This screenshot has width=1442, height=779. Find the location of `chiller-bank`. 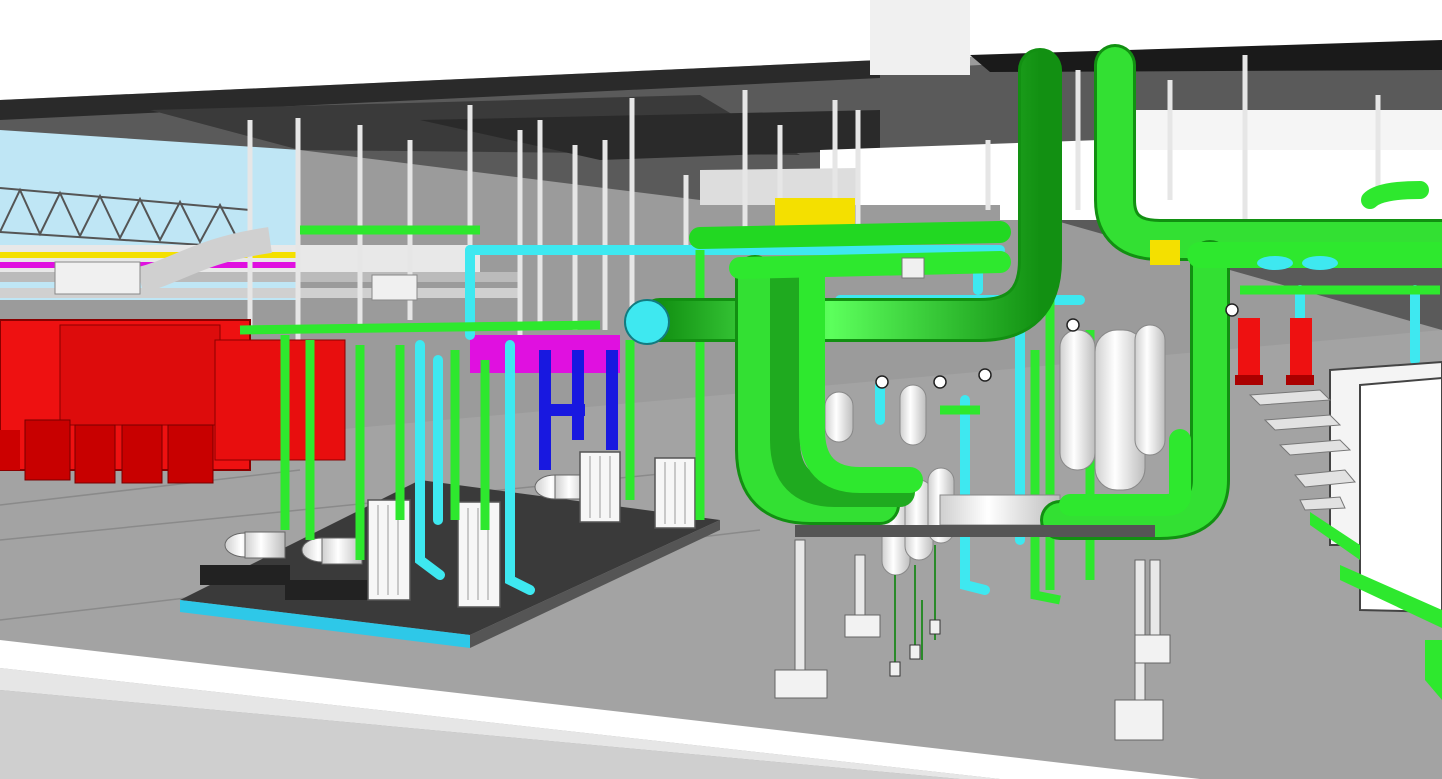

chiller-bank is located at coordinates (173, 401).